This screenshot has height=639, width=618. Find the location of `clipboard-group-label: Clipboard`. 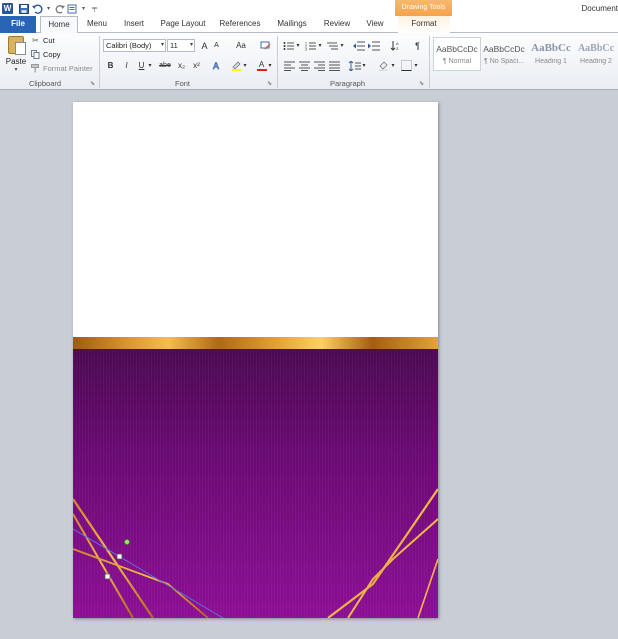

clipboard-group-label: Clipboard is located at coordinates (45, 83).